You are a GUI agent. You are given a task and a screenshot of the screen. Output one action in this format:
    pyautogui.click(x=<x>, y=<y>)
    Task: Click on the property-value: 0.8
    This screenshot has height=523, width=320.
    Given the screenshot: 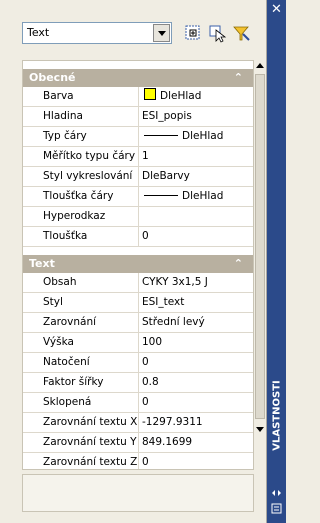 What is the action you would take?
    pyautogui.click(x=196, y=382)
    